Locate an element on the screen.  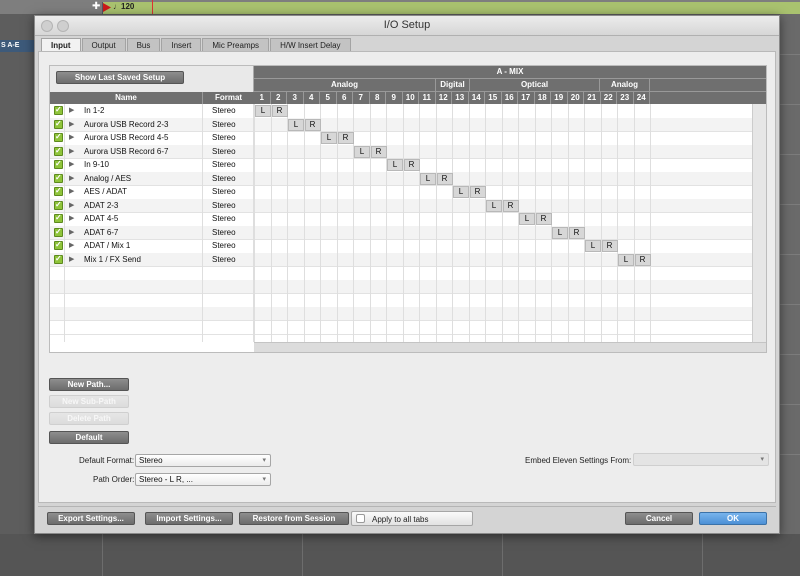
tab-hw-insert-delay: H/W Insert Delay is located at coordinates (310, 45).